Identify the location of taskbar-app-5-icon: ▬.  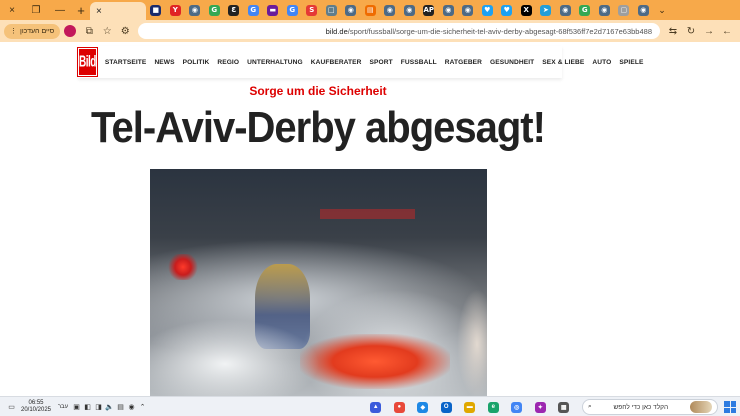
(470, 407).